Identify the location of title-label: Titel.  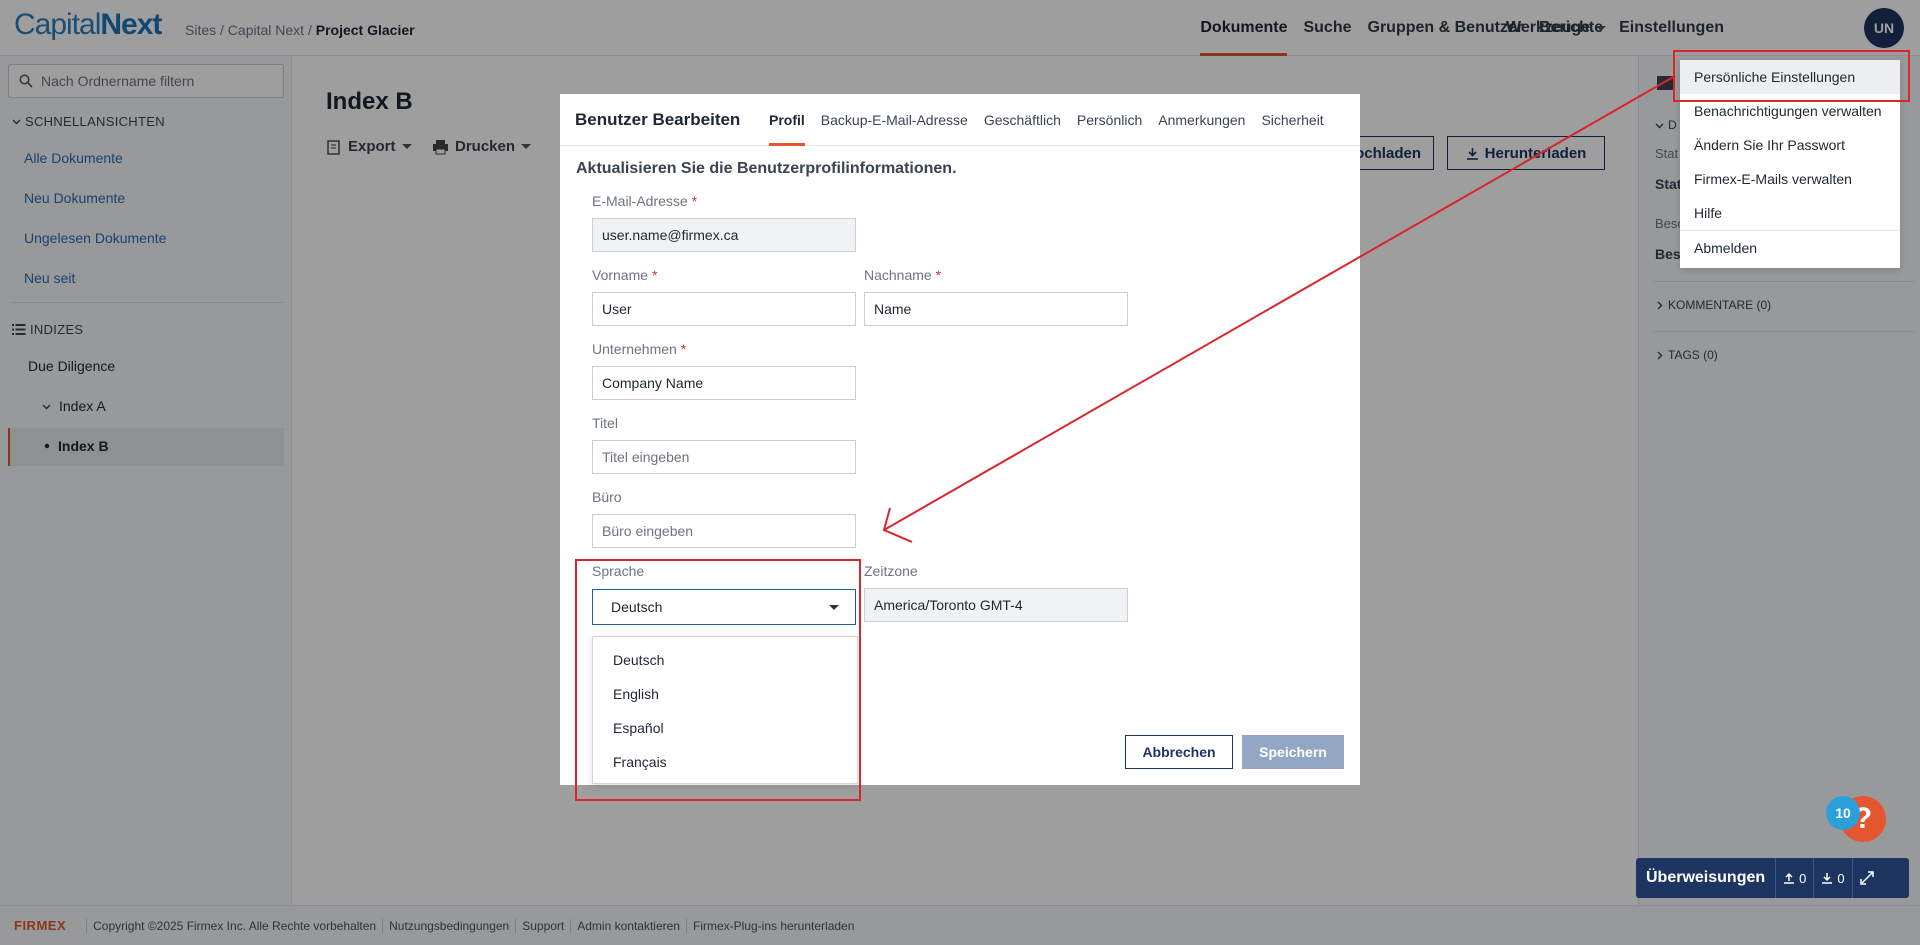
(605, 423).